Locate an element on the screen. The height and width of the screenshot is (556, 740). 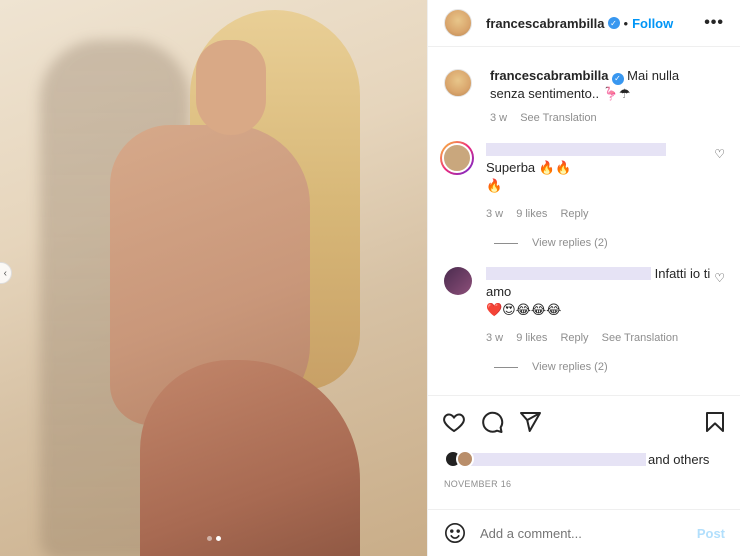
photo-legs is located at coordinates (250, 458).